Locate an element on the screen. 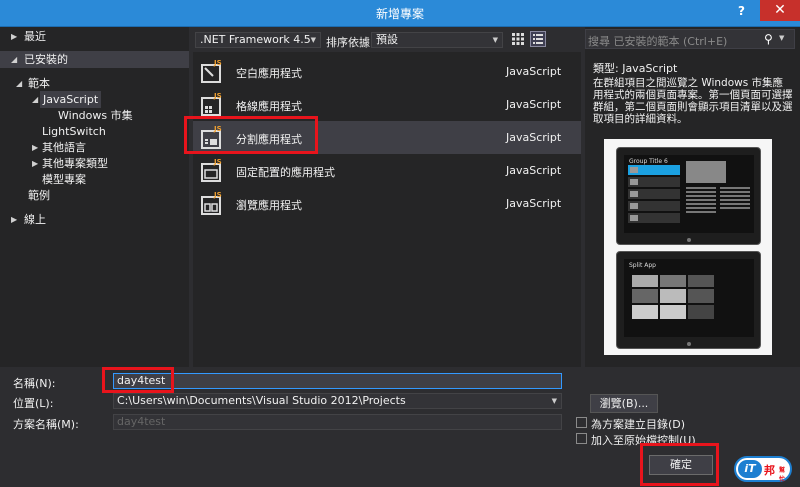 This screenshot has height=487, width=800. tree-label-other-project-types: 其他專案類型 is located at coordinates (75, 163).